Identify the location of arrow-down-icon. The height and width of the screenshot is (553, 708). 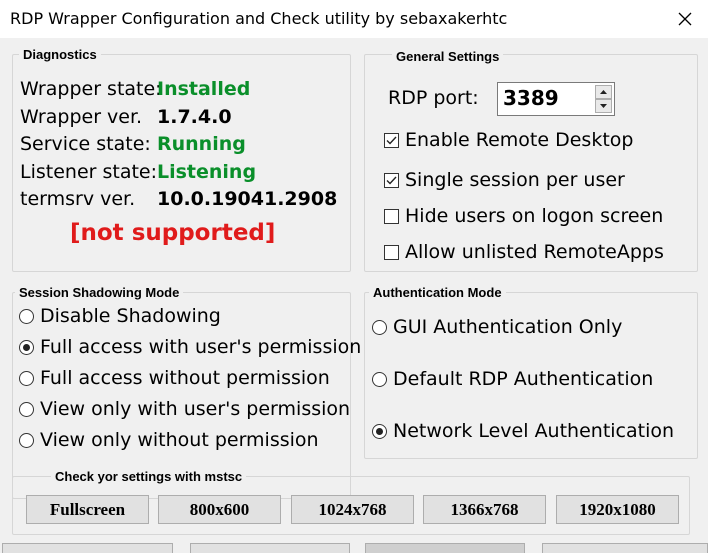
(603, 106).